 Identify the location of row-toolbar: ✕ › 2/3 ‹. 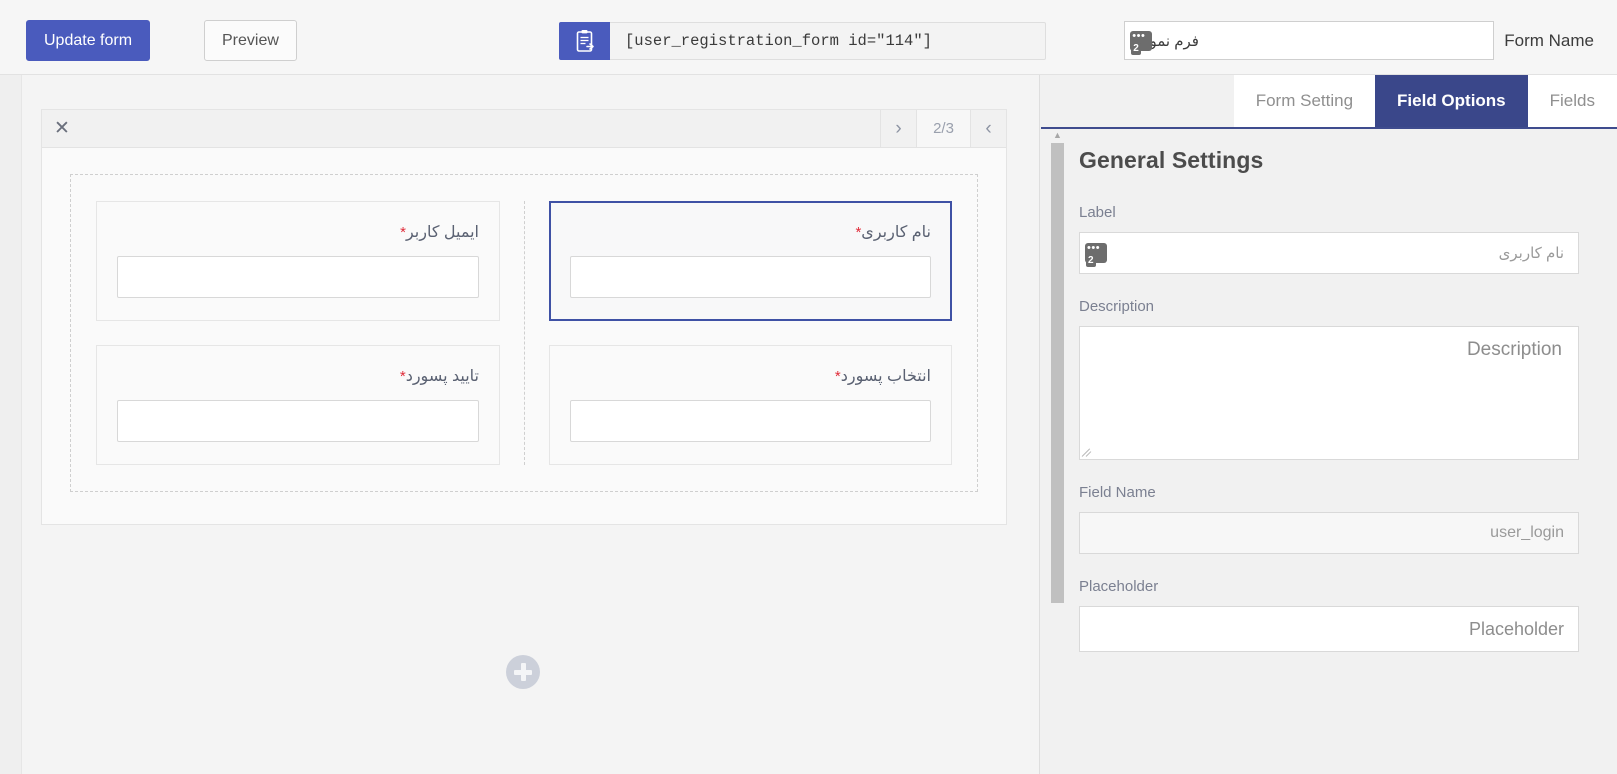
(524, 129).